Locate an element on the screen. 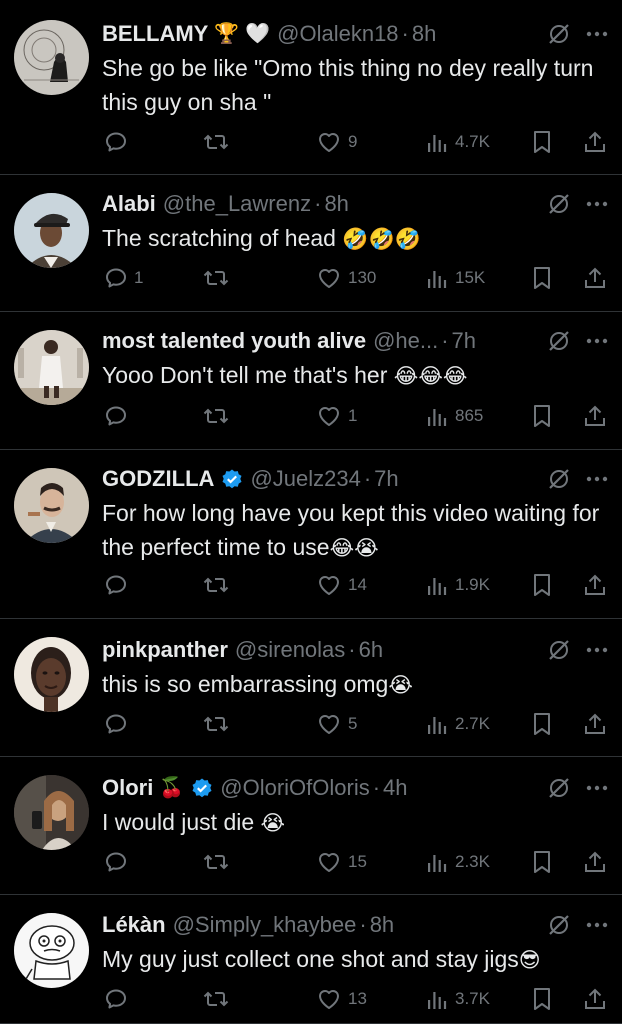 The height and width of the screenshot is (1024, 622). tweet-header-icons is located at coordinates (577, 34).